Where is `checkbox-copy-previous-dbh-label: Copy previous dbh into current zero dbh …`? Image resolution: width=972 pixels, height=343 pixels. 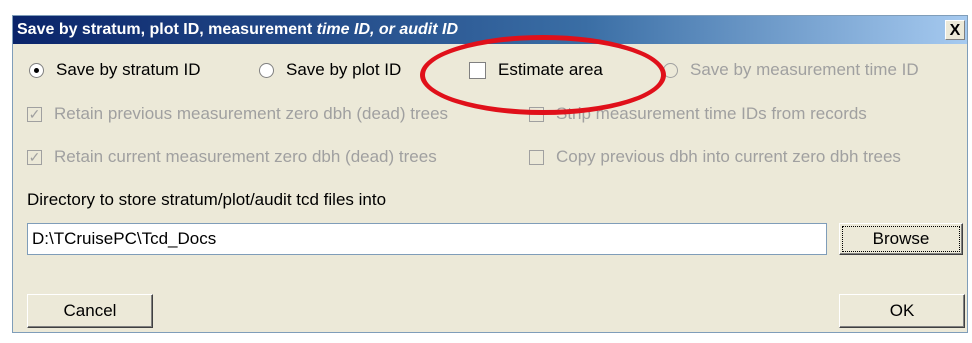
checkbox-copy-previous-dbh-label: Copy previous dbh into current zero dbh … is located at coordinates (728, 156).